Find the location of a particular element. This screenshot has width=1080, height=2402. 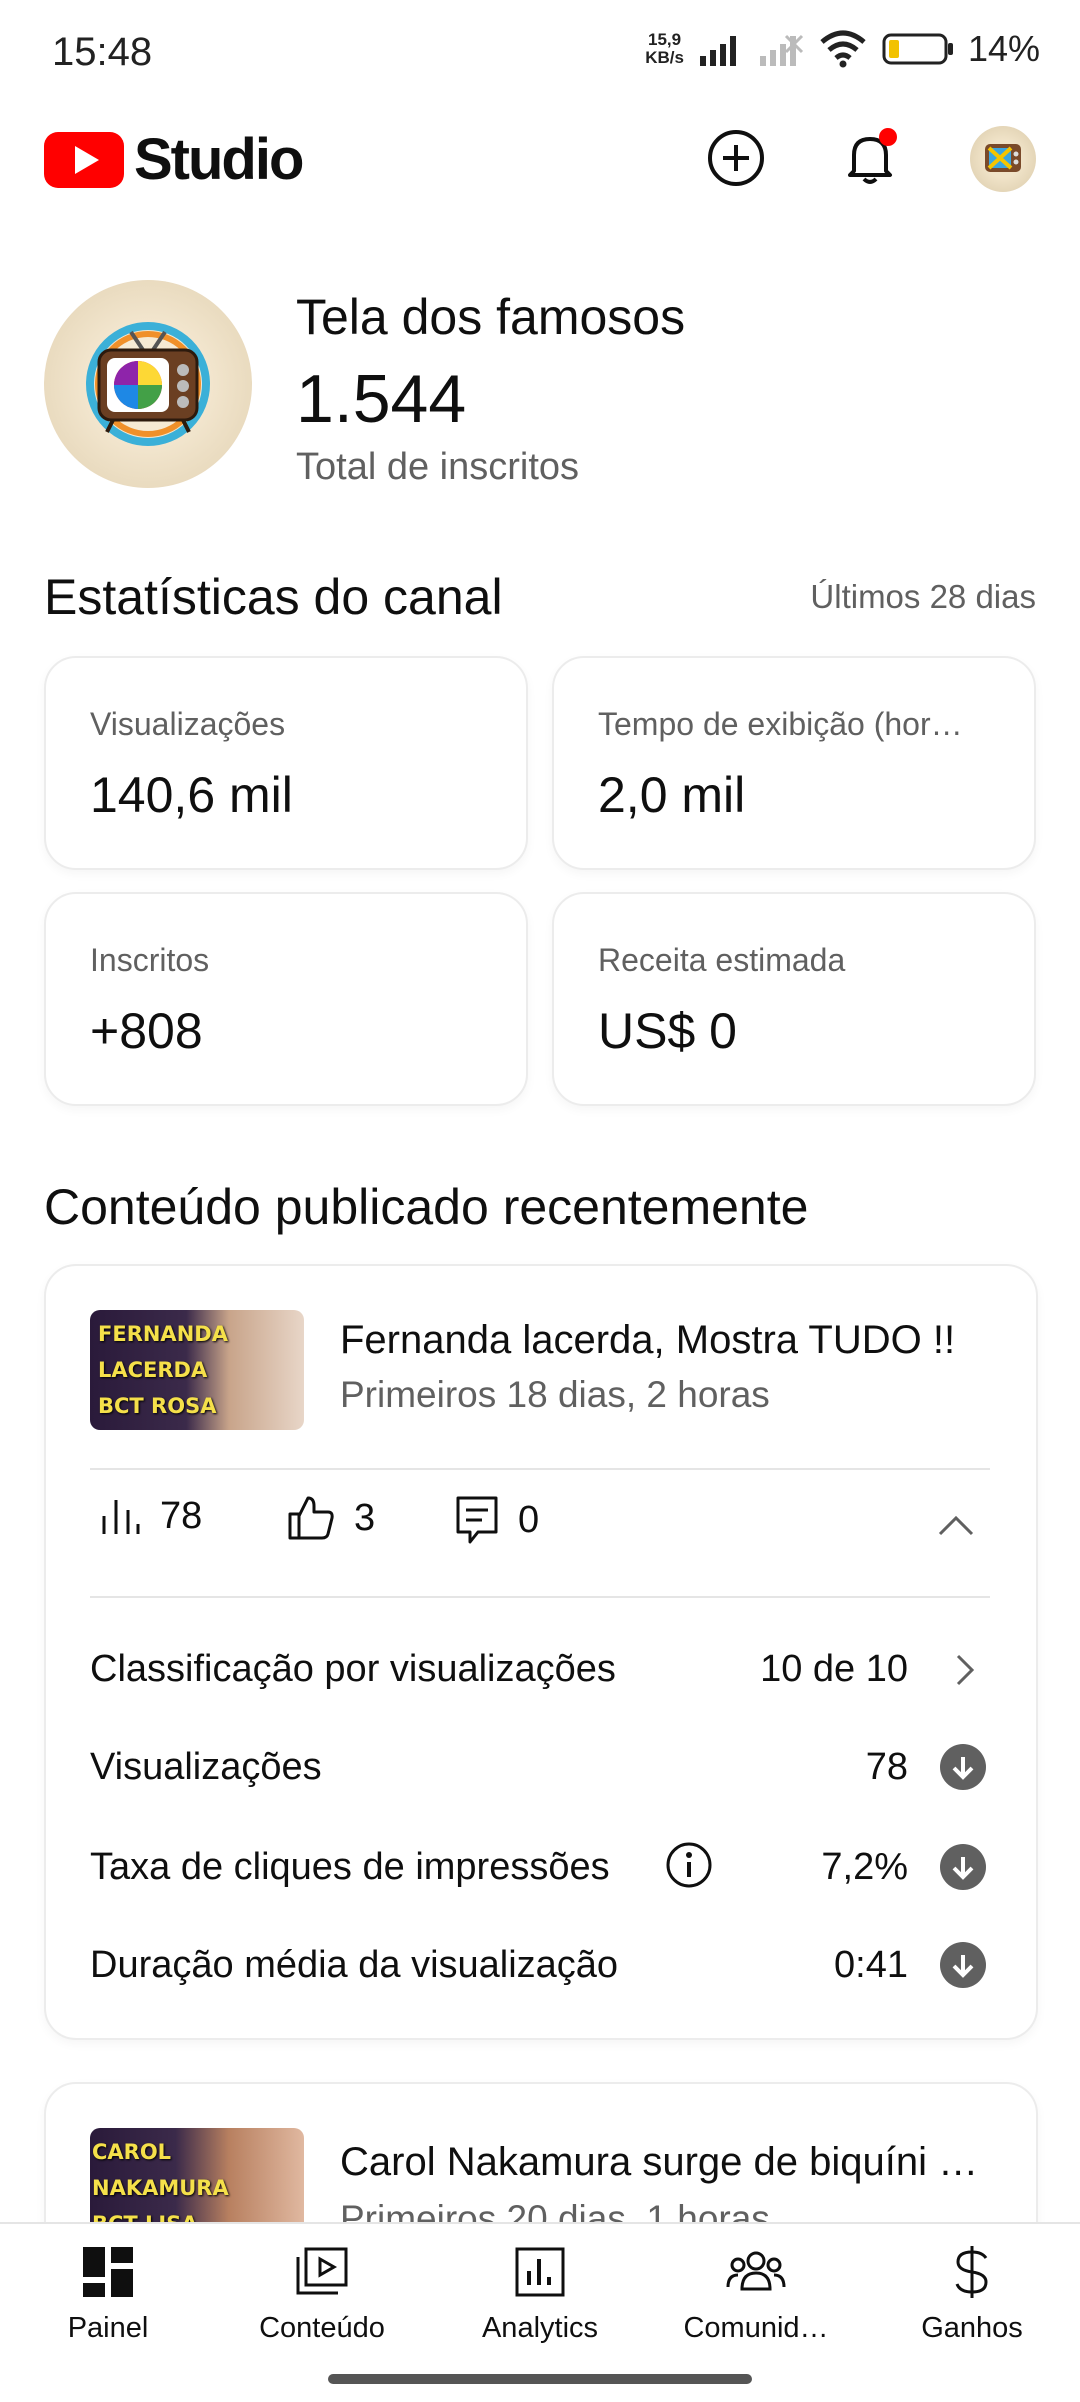

thumbs-up-icon is located at coordinates (311, 1518).